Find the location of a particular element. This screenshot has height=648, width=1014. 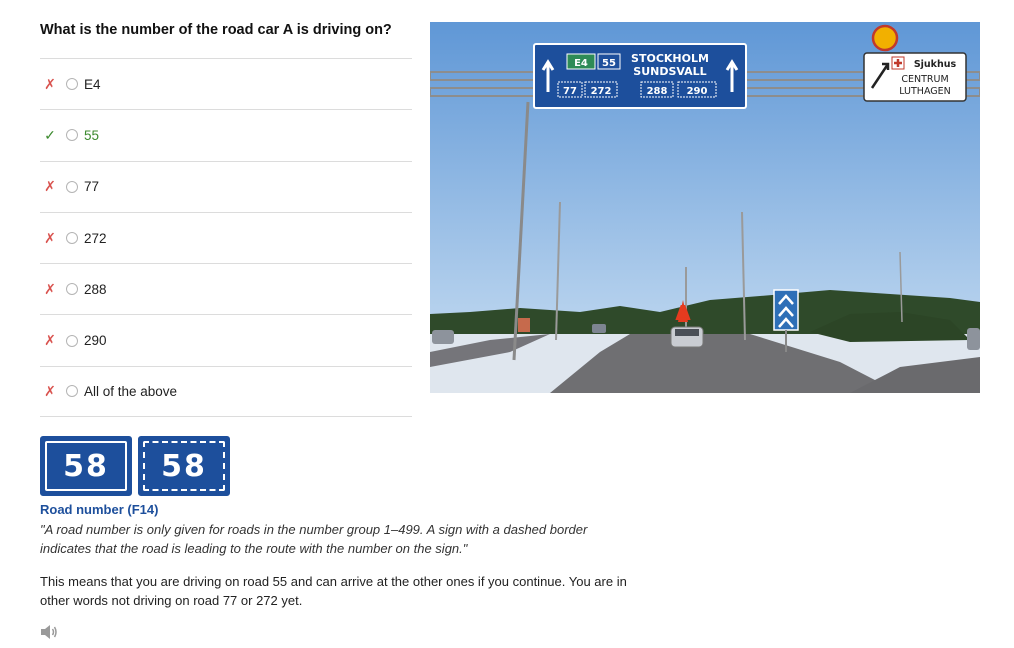

road-number-signs: 58 58 is located at coordinates (135, 466).